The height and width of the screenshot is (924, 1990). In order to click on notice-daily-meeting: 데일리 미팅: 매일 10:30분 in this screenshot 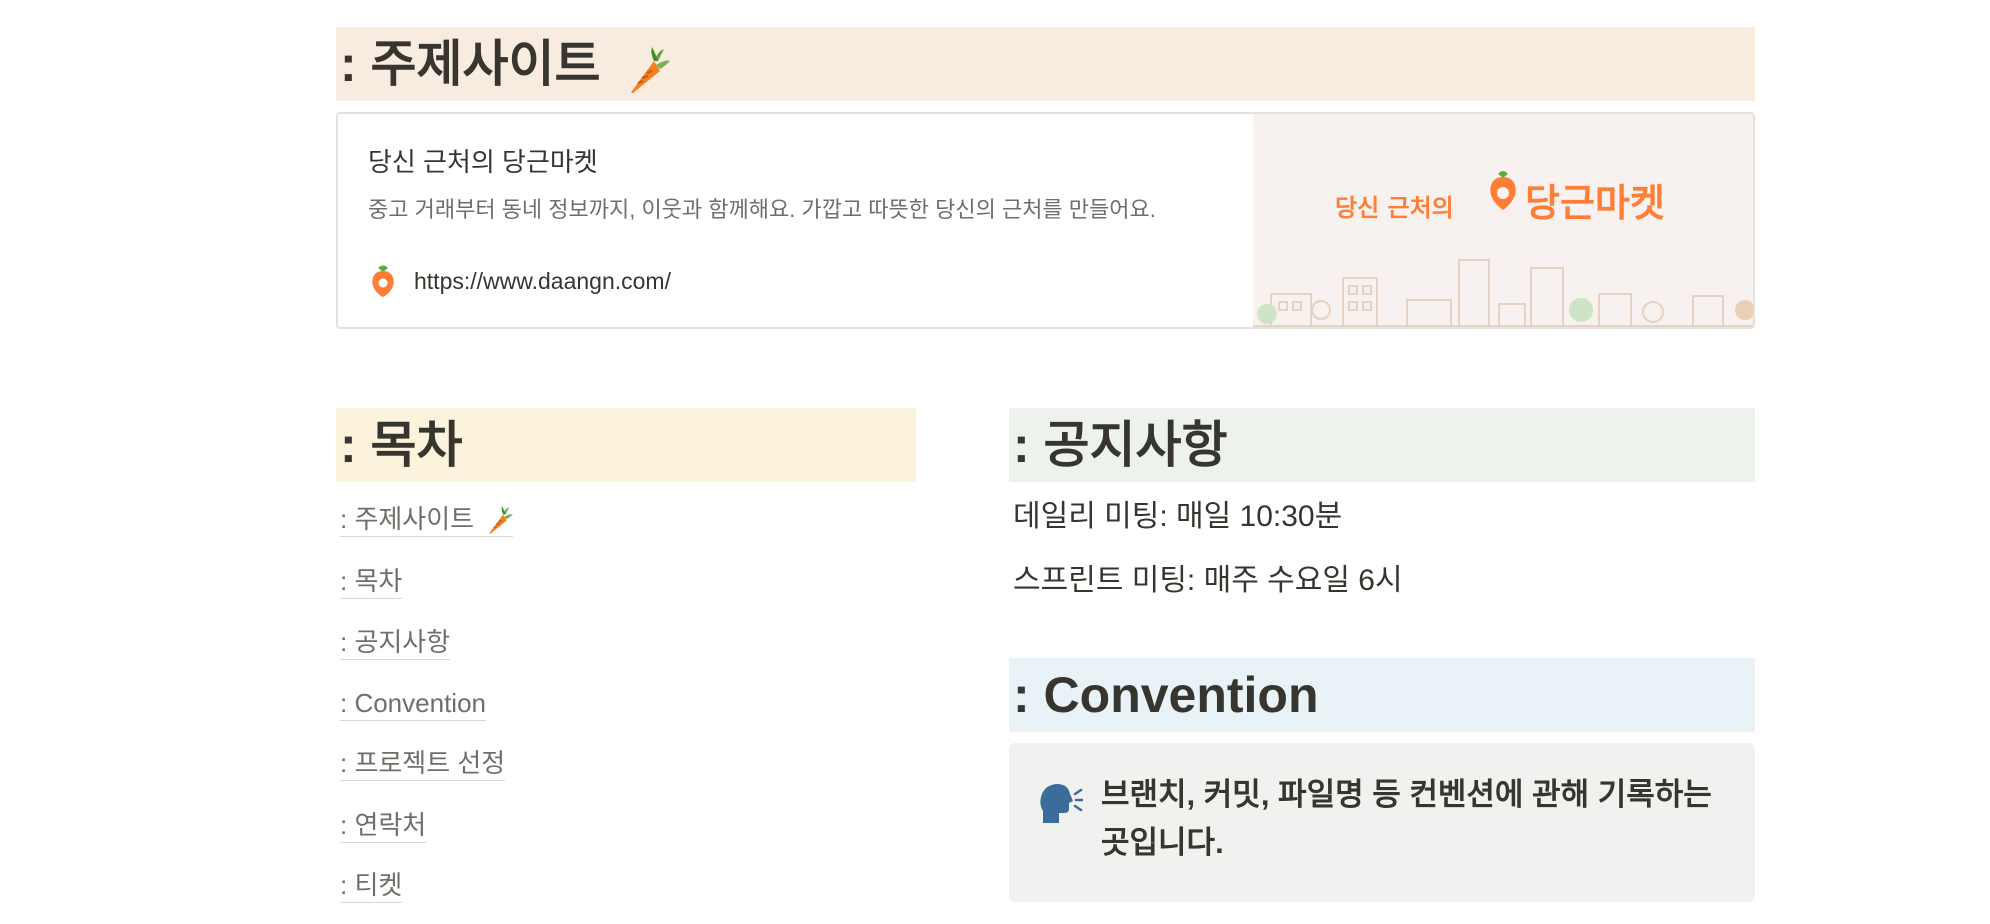, I will do `click(1178, 516)`.